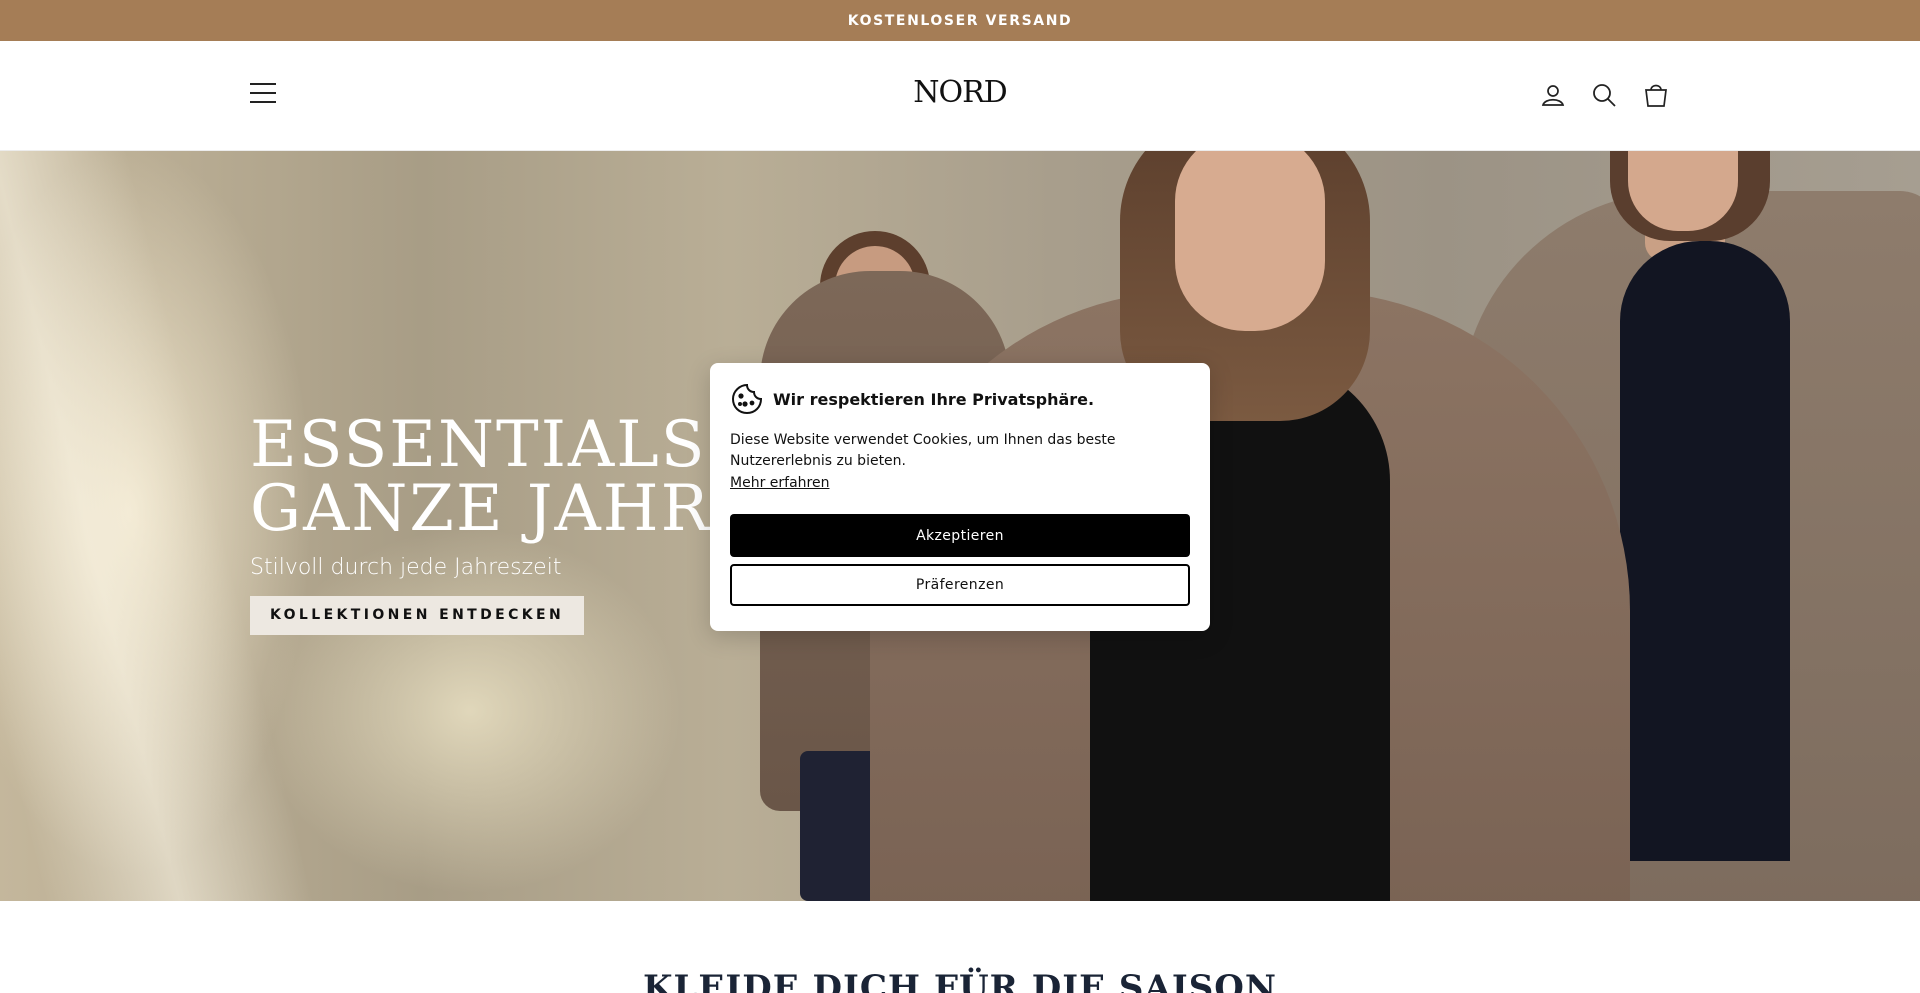 This screenshot has height=993, width=1920. I want to click on menu-icon, so click(263, 84).